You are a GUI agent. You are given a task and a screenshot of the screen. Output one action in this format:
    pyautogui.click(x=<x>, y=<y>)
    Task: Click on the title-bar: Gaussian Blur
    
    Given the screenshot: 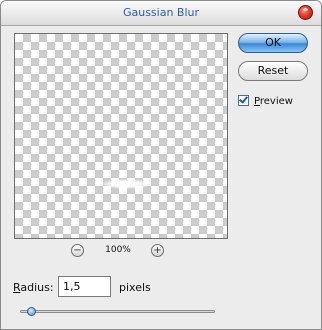 What is the action you would take?
    pyautogui.click(x=161, y=13)
    